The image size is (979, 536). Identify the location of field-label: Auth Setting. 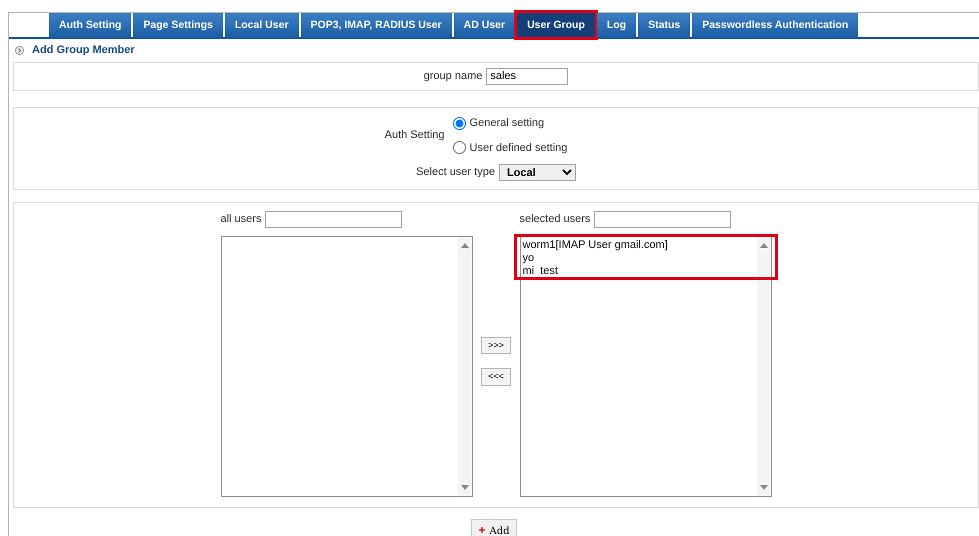
(414, 136).